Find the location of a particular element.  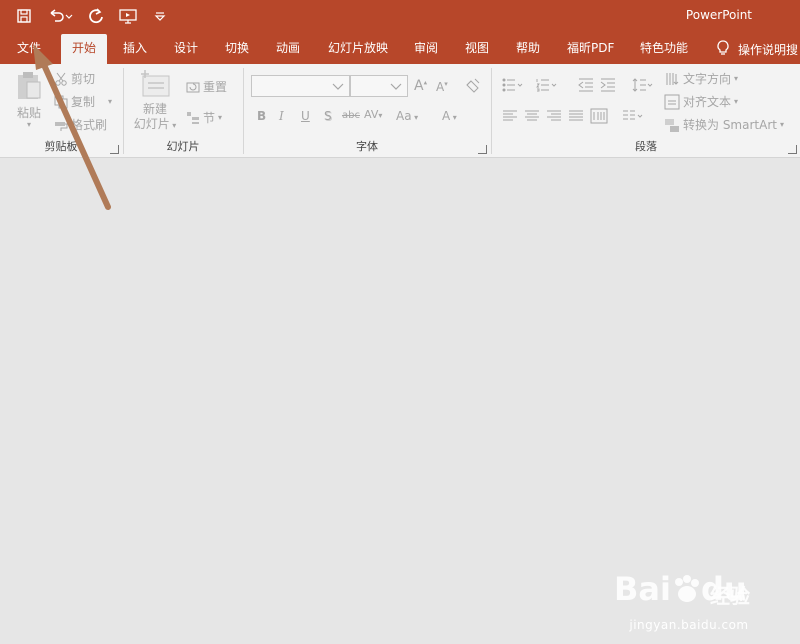

tab-view: 视图 is located at coordinates (477, 49).